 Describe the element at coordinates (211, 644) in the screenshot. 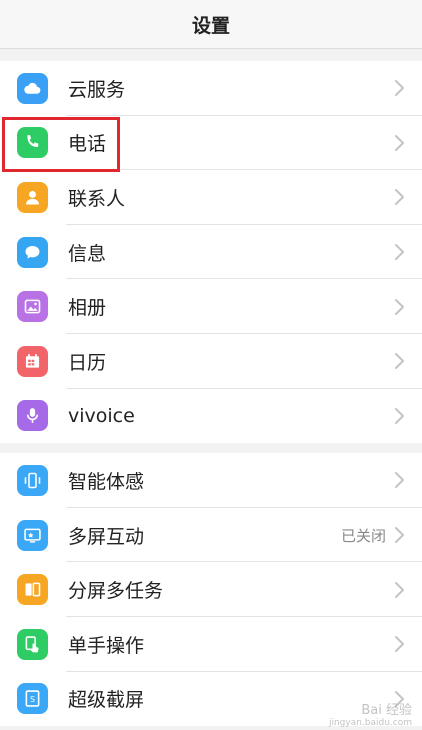

I see `settings-row-one-hand: 单手操作` at that location.